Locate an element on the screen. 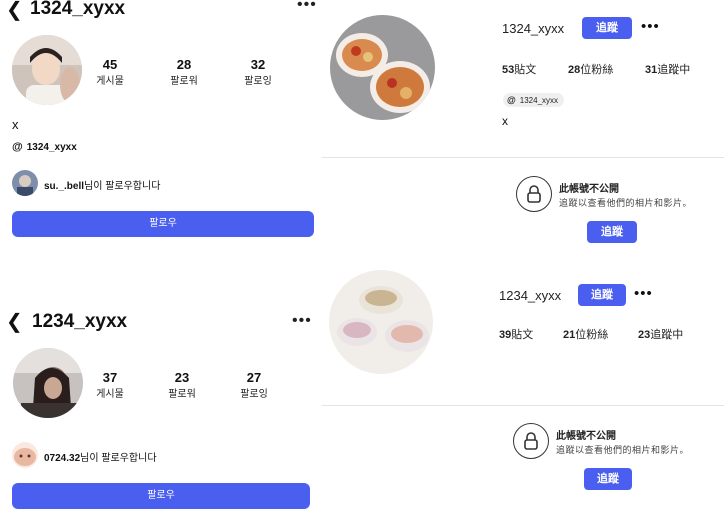 The width and height of the screenshot is (724, 509). stat-posts: 53貼文 is located at coordinates (519, 69).